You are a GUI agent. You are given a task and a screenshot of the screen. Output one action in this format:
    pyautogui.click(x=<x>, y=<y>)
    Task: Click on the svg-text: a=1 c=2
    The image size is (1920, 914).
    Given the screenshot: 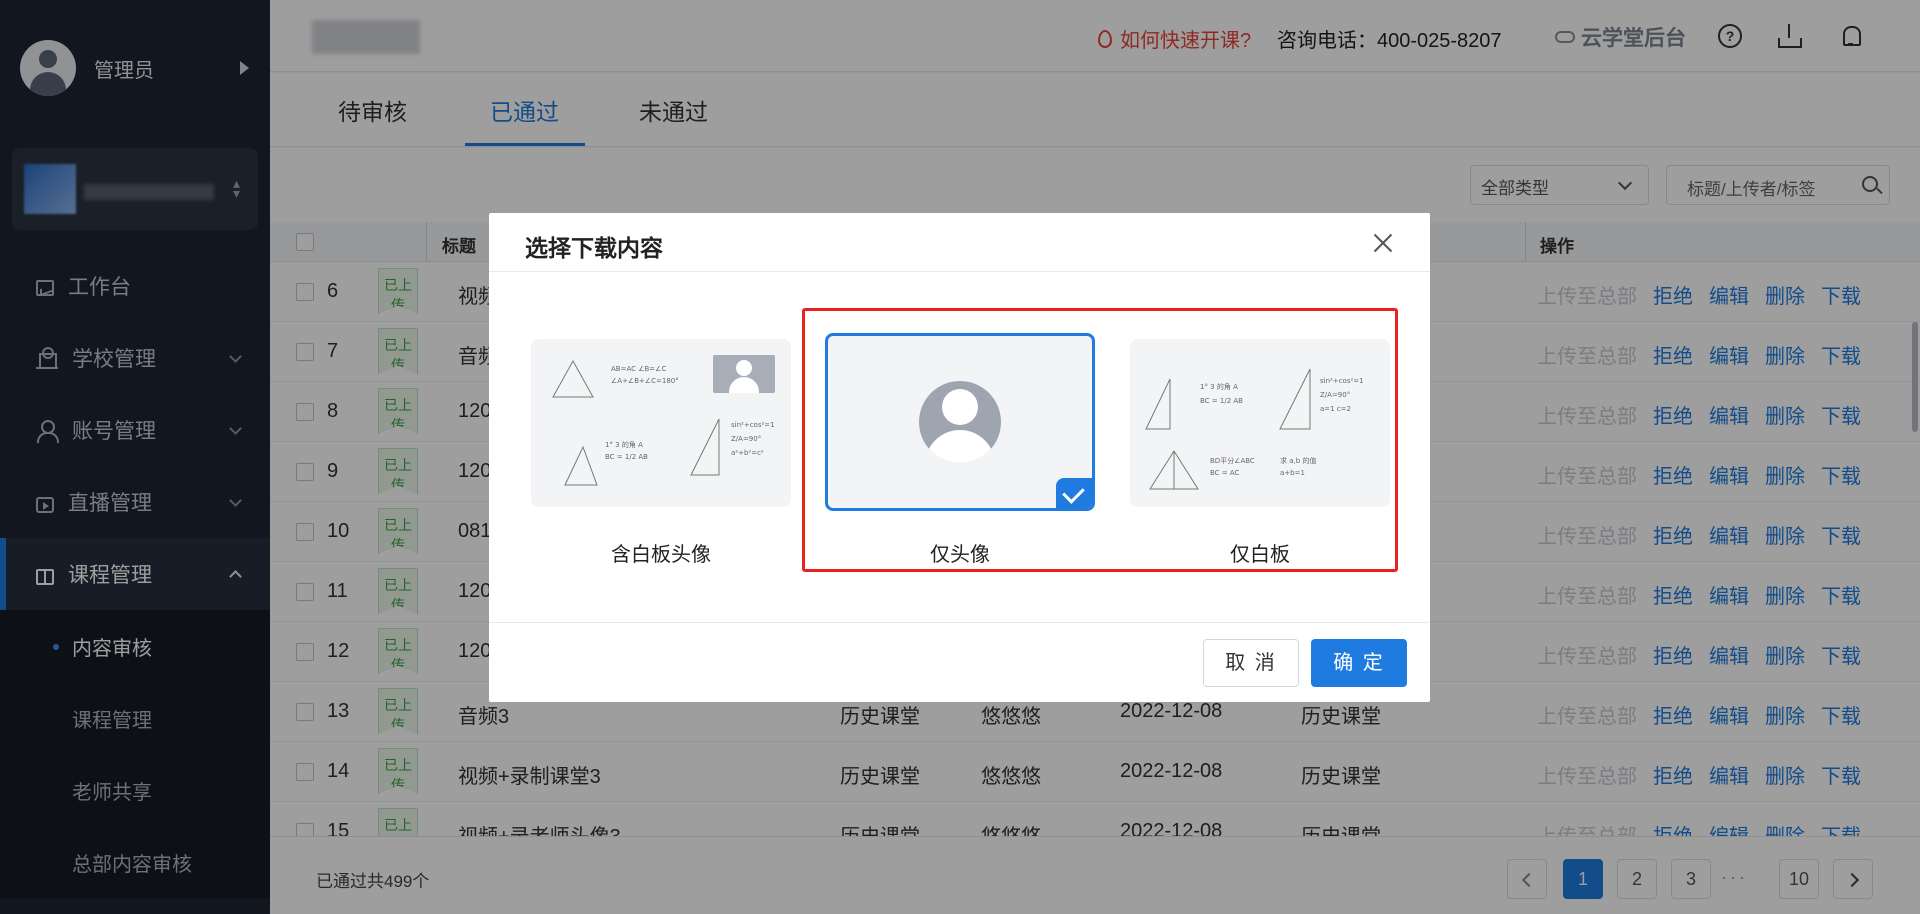 What is the action you would take?
    pyautogui.click(x=1335, y=409)
    